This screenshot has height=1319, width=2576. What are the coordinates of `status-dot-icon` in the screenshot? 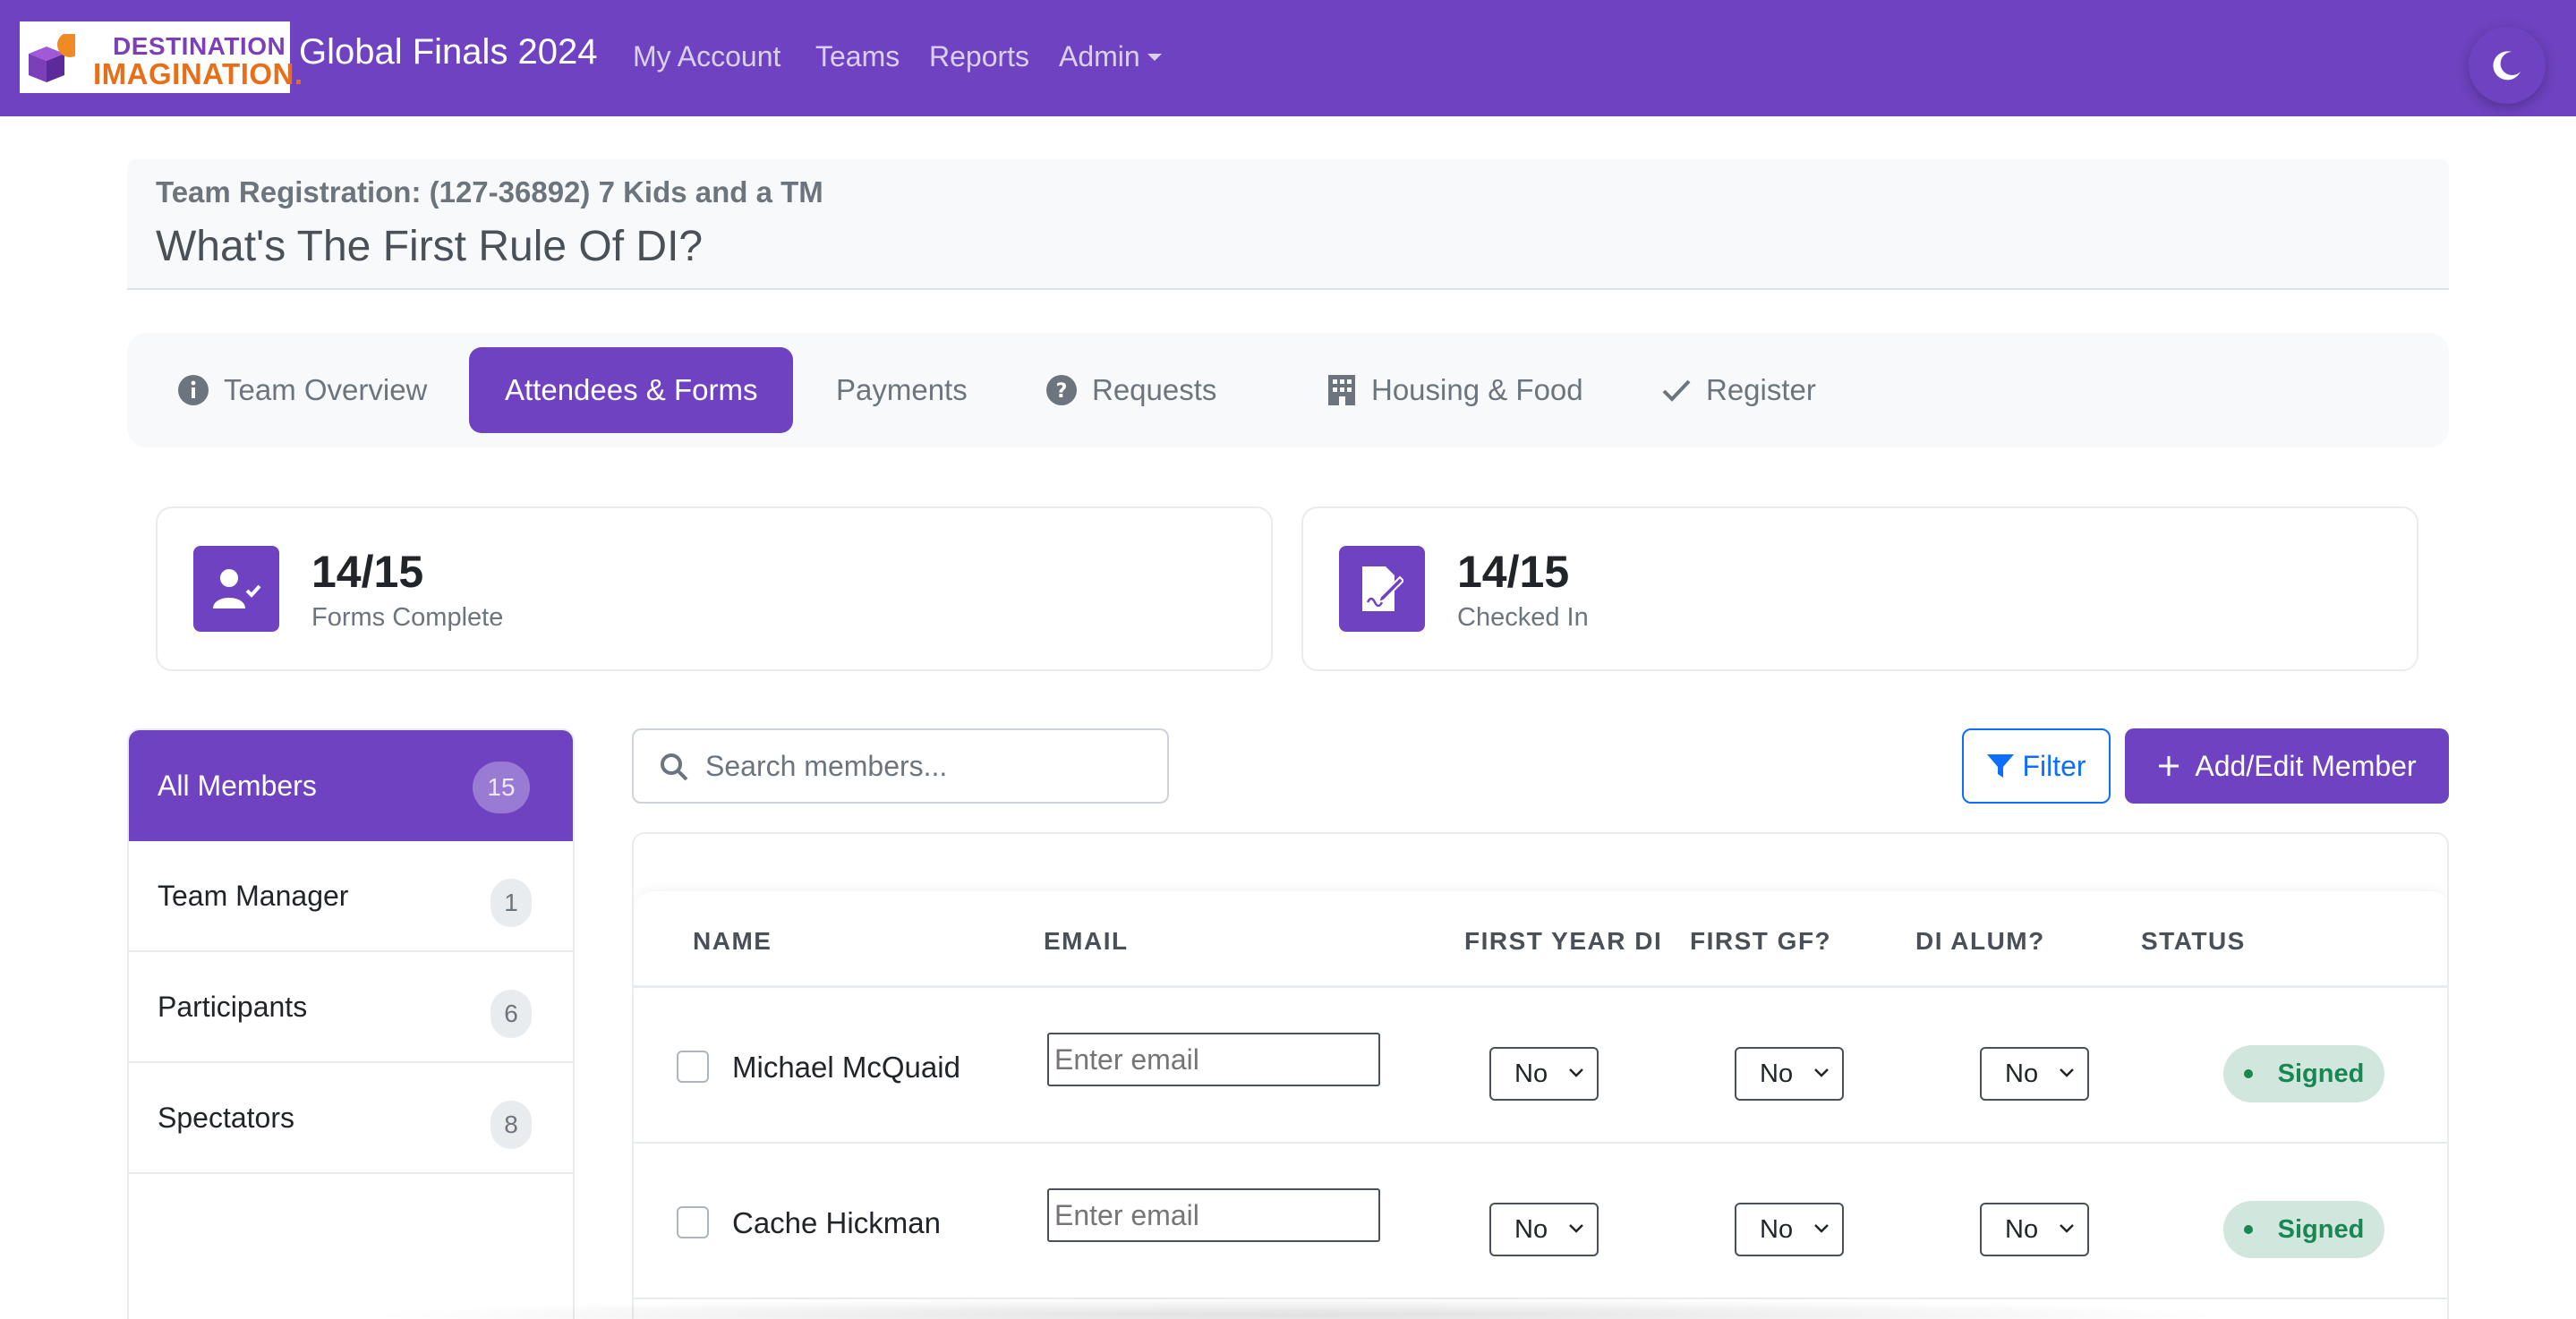 It's located at (2248, 1229).